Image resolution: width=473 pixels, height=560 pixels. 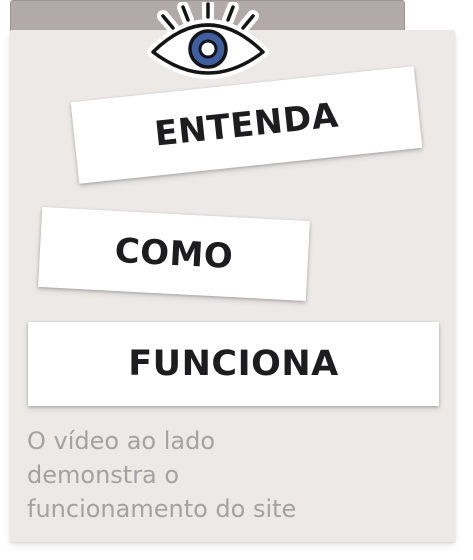 What do you see at coordinates (103, 475) in the screenshot?
I see `caption-line: demonstra o` at bounding box center [103, 475].